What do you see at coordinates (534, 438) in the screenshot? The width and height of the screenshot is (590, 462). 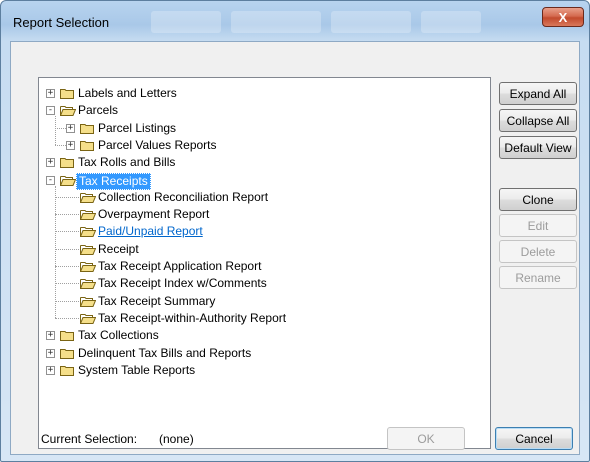 I see `cancel-button: Cancel` at bounding box center [534, 438].